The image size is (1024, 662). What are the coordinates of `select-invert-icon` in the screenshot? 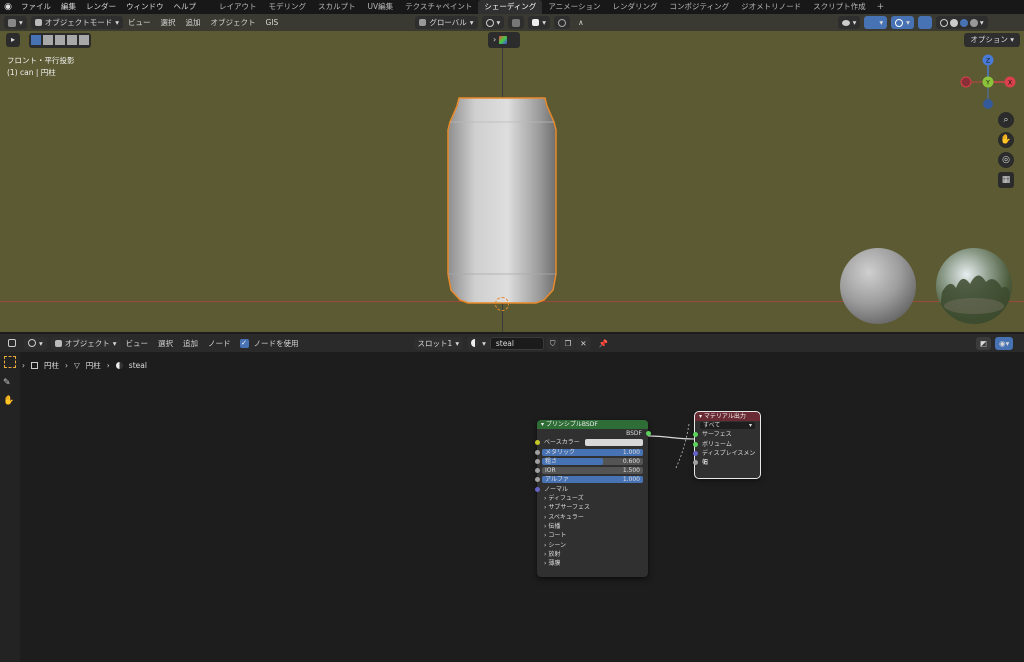 It's located at (72, 40).